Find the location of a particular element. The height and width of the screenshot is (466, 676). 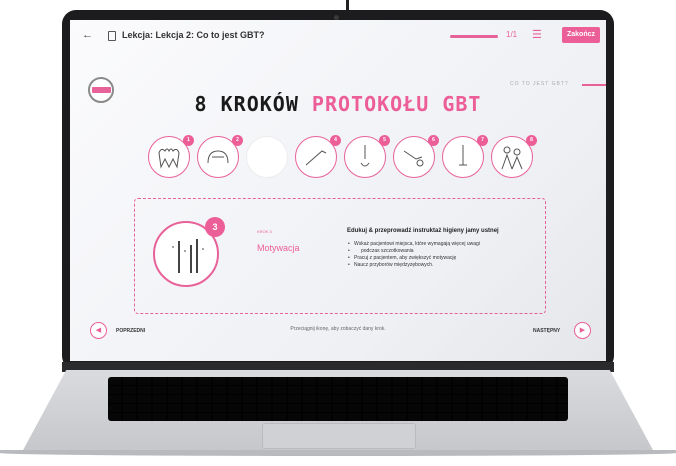

breadcrumb: Lekcja: Lekcja 2: Co to jest GBT? is located at coordinates (193, 35).